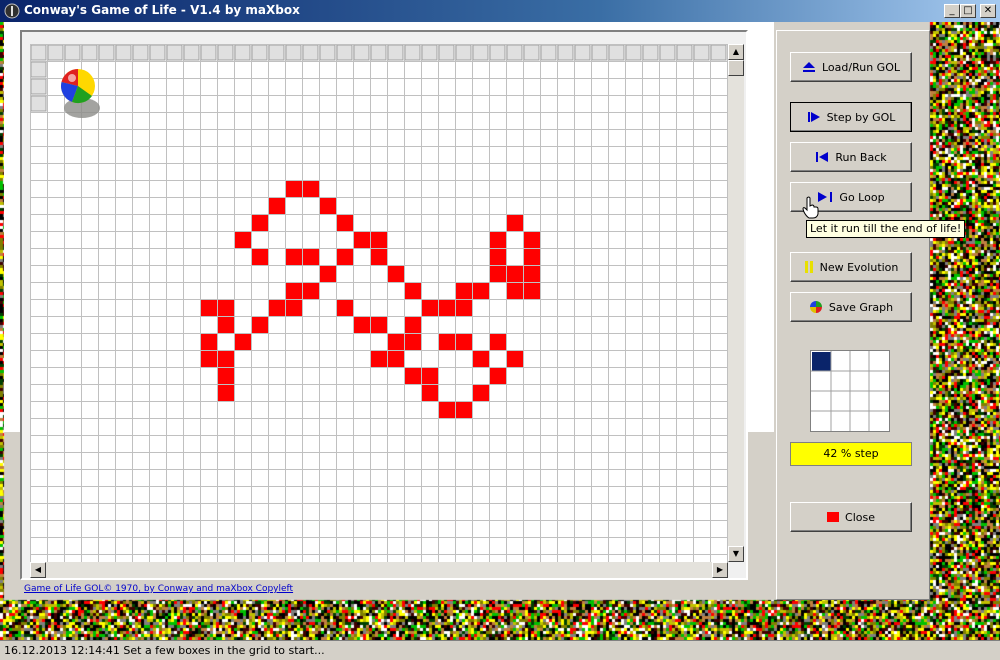 This screenshot has width=1000, height=660. What do you see at coordinates (379, 570) in the screenshot?
I see `horizontal-scrollbar: ◀ ▶` at bounding box center [379, 570].